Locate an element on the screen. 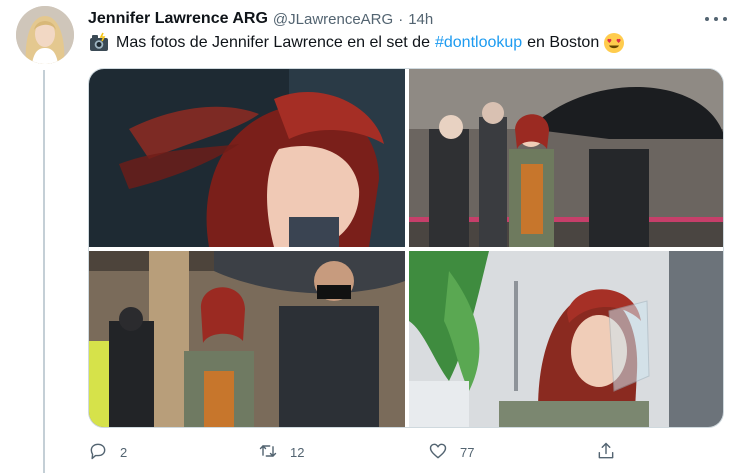 This screenshot has width=743, height=473. share-icon is located at coordinates (606, 452).